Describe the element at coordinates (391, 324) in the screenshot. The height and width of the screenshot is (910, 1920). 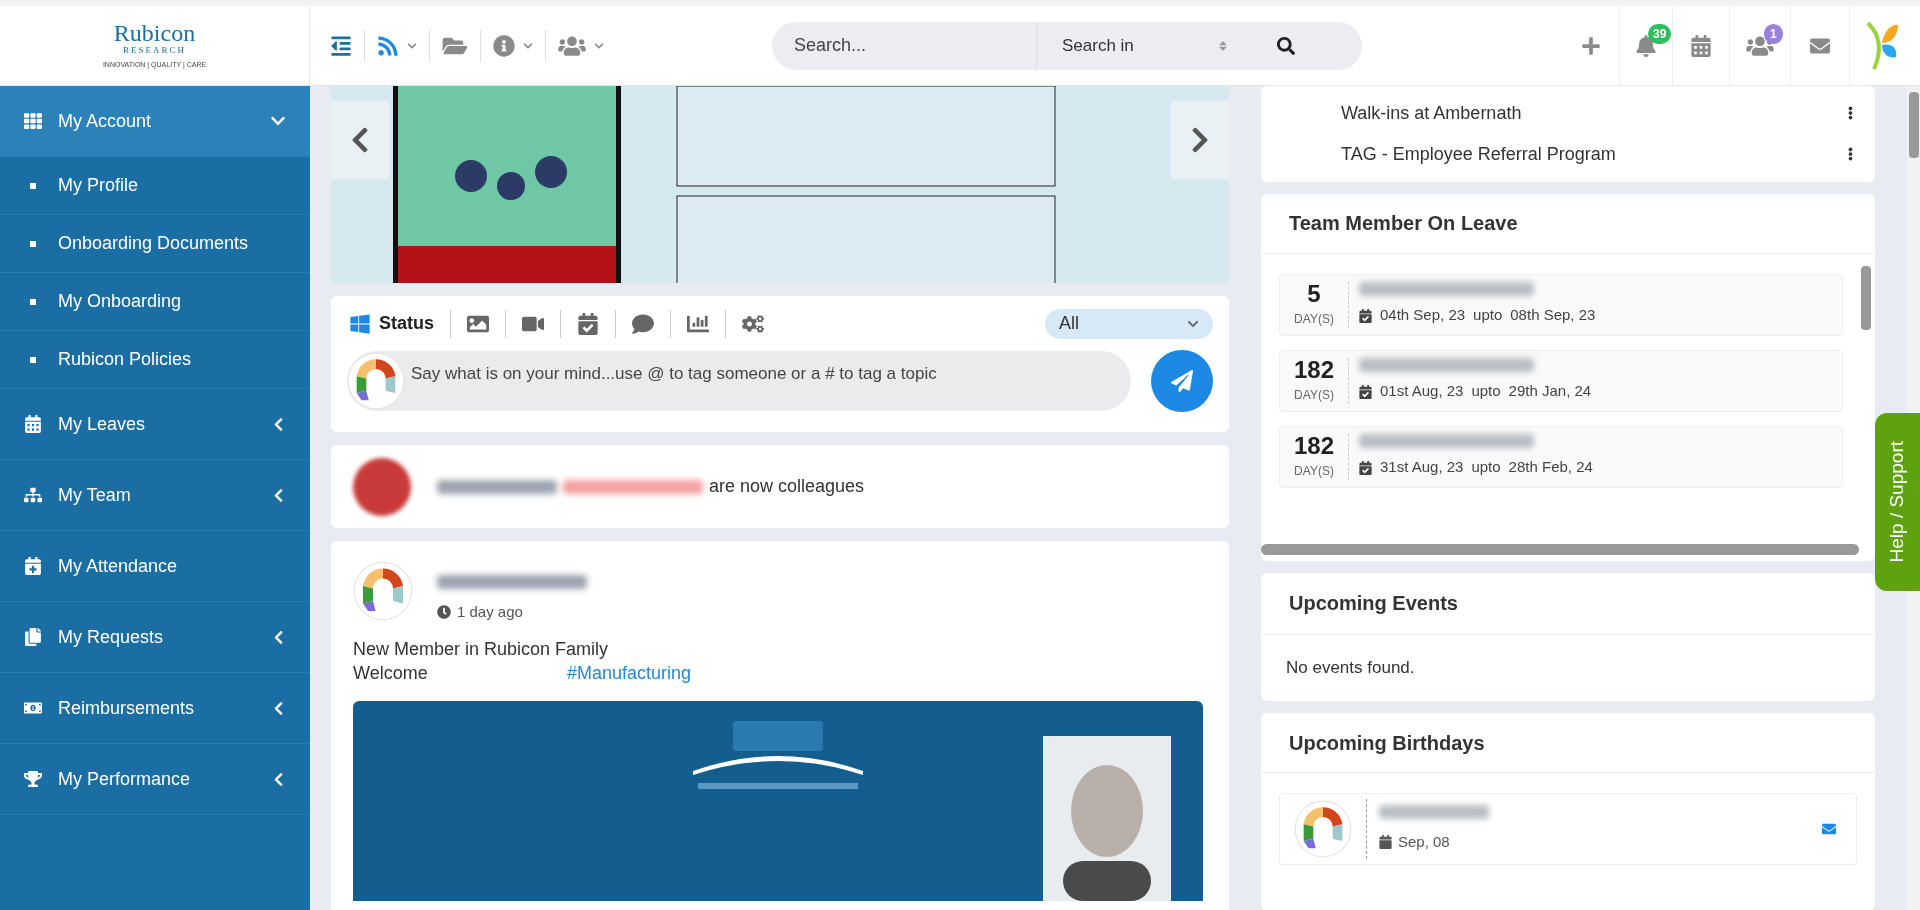
I see `post-type-tab: Status` at that location.